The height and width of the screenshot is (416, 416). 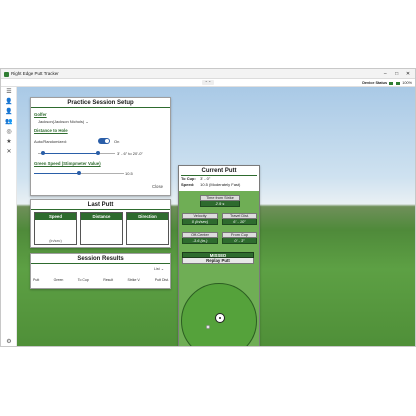 What do you see at coordinates (70, 153) in the screenshot?
I see `distance-slider-fill` at bounding box center [70, 153].